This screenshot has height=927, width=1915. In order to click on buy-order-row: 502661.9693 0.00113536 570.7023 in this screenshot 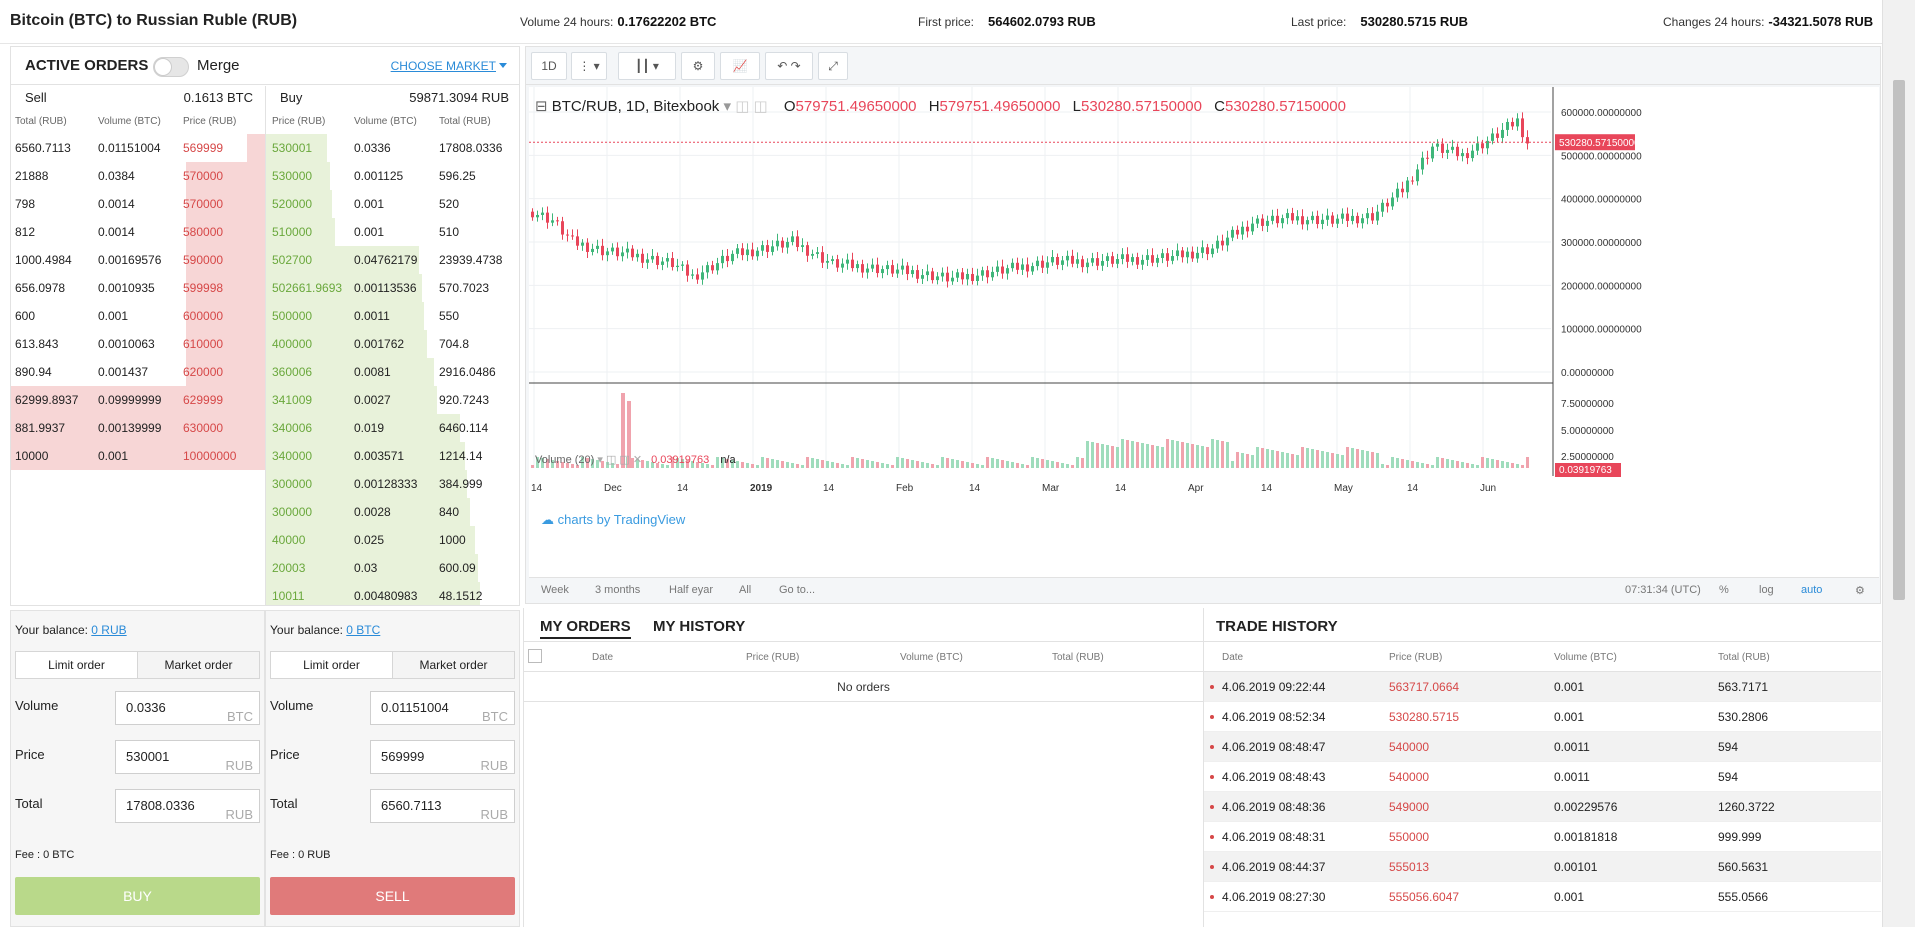, I will do `click(392, 288)`.